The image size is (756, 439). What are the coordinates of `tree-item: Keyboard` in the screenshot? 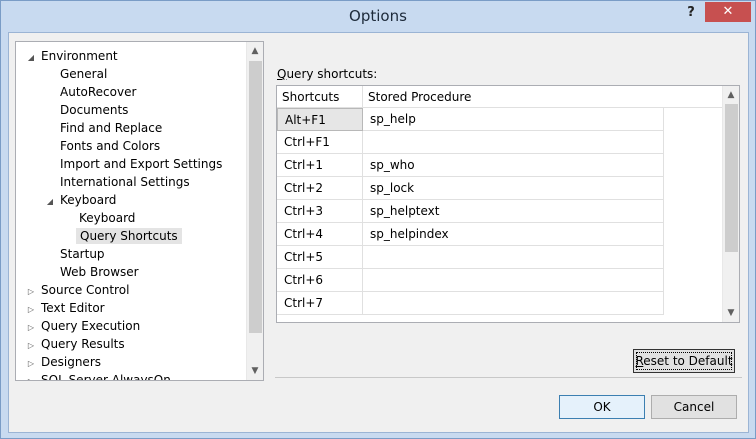 It's located at (100, 218).